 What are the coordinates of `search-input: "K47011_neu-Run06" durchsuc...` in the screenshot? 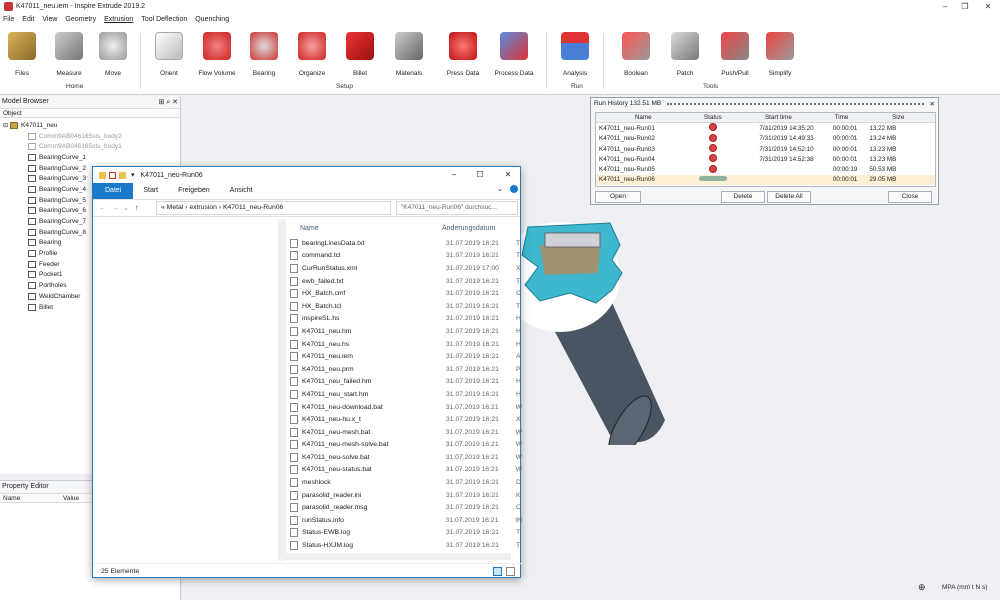 It's located at (457, 208).